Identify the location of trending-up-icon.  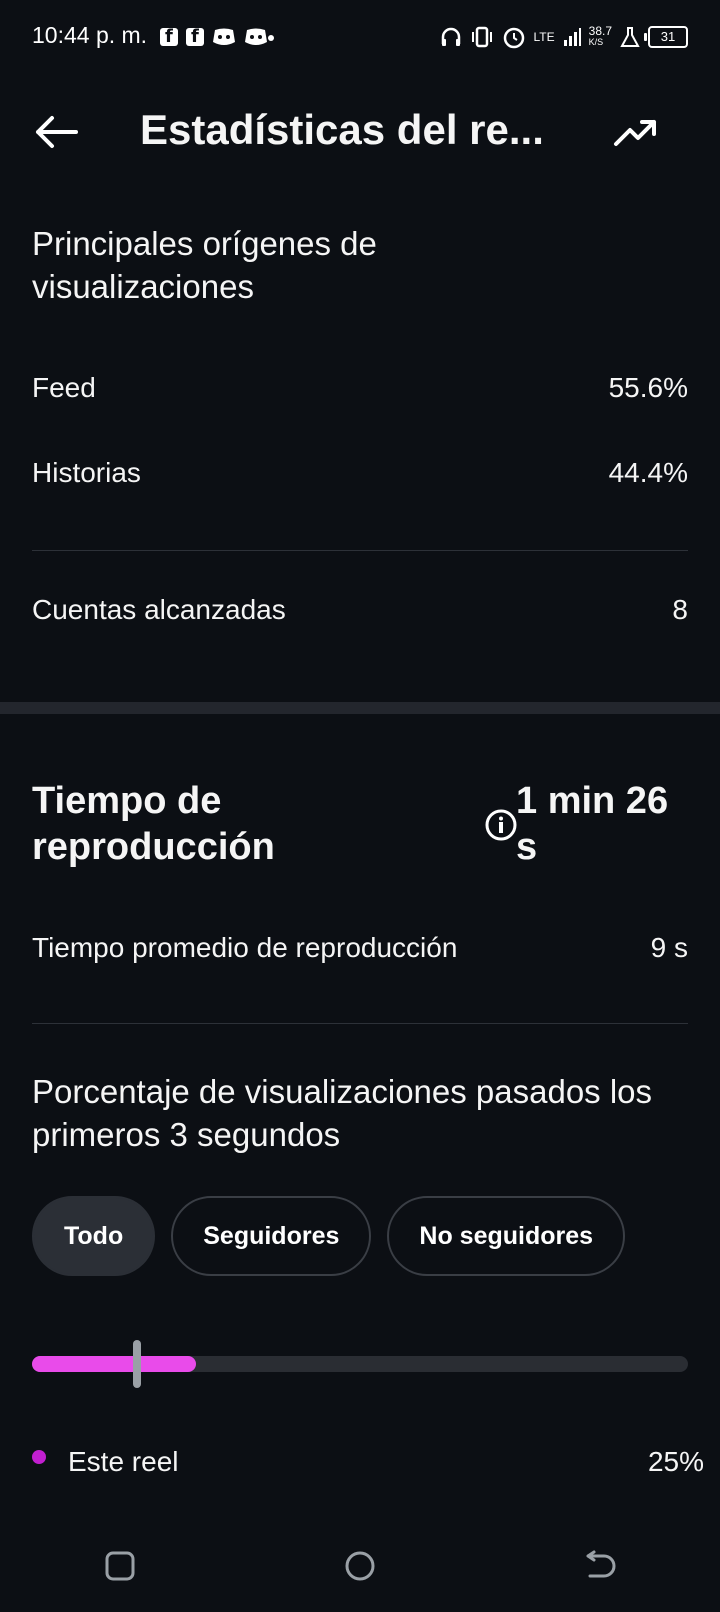
(635, 133).